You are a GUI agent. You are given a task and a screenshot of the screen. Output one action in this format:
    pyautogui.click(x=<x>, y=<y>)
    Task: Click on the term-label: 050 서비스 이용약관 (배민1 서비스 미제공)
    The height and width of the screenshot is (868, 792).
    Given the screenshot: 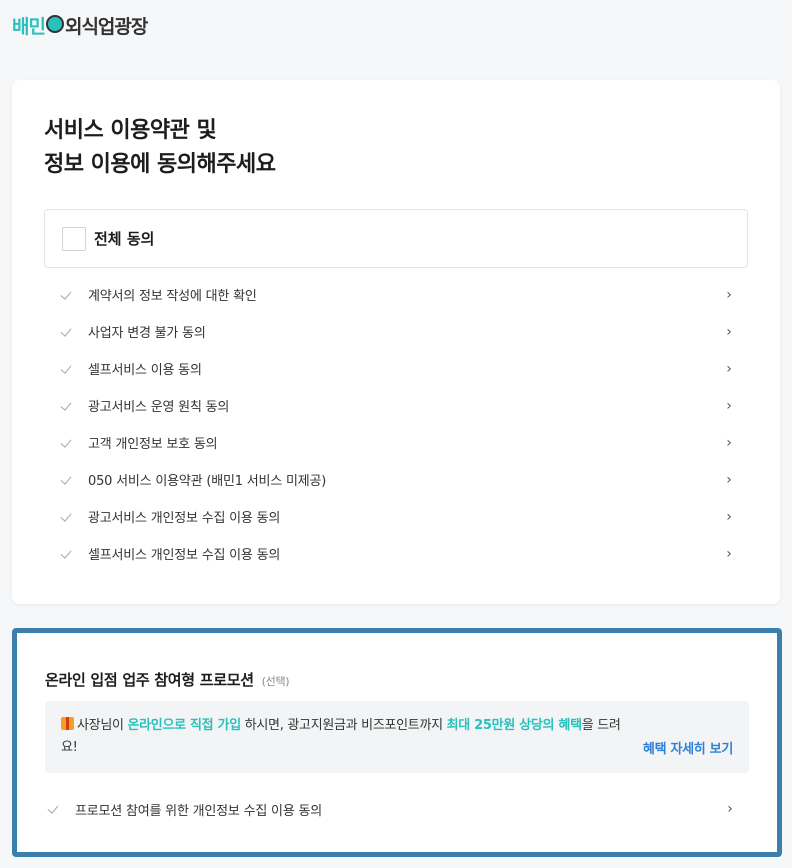 What is the action you would take?
    pyautogui.click(x=207, y=481)
    